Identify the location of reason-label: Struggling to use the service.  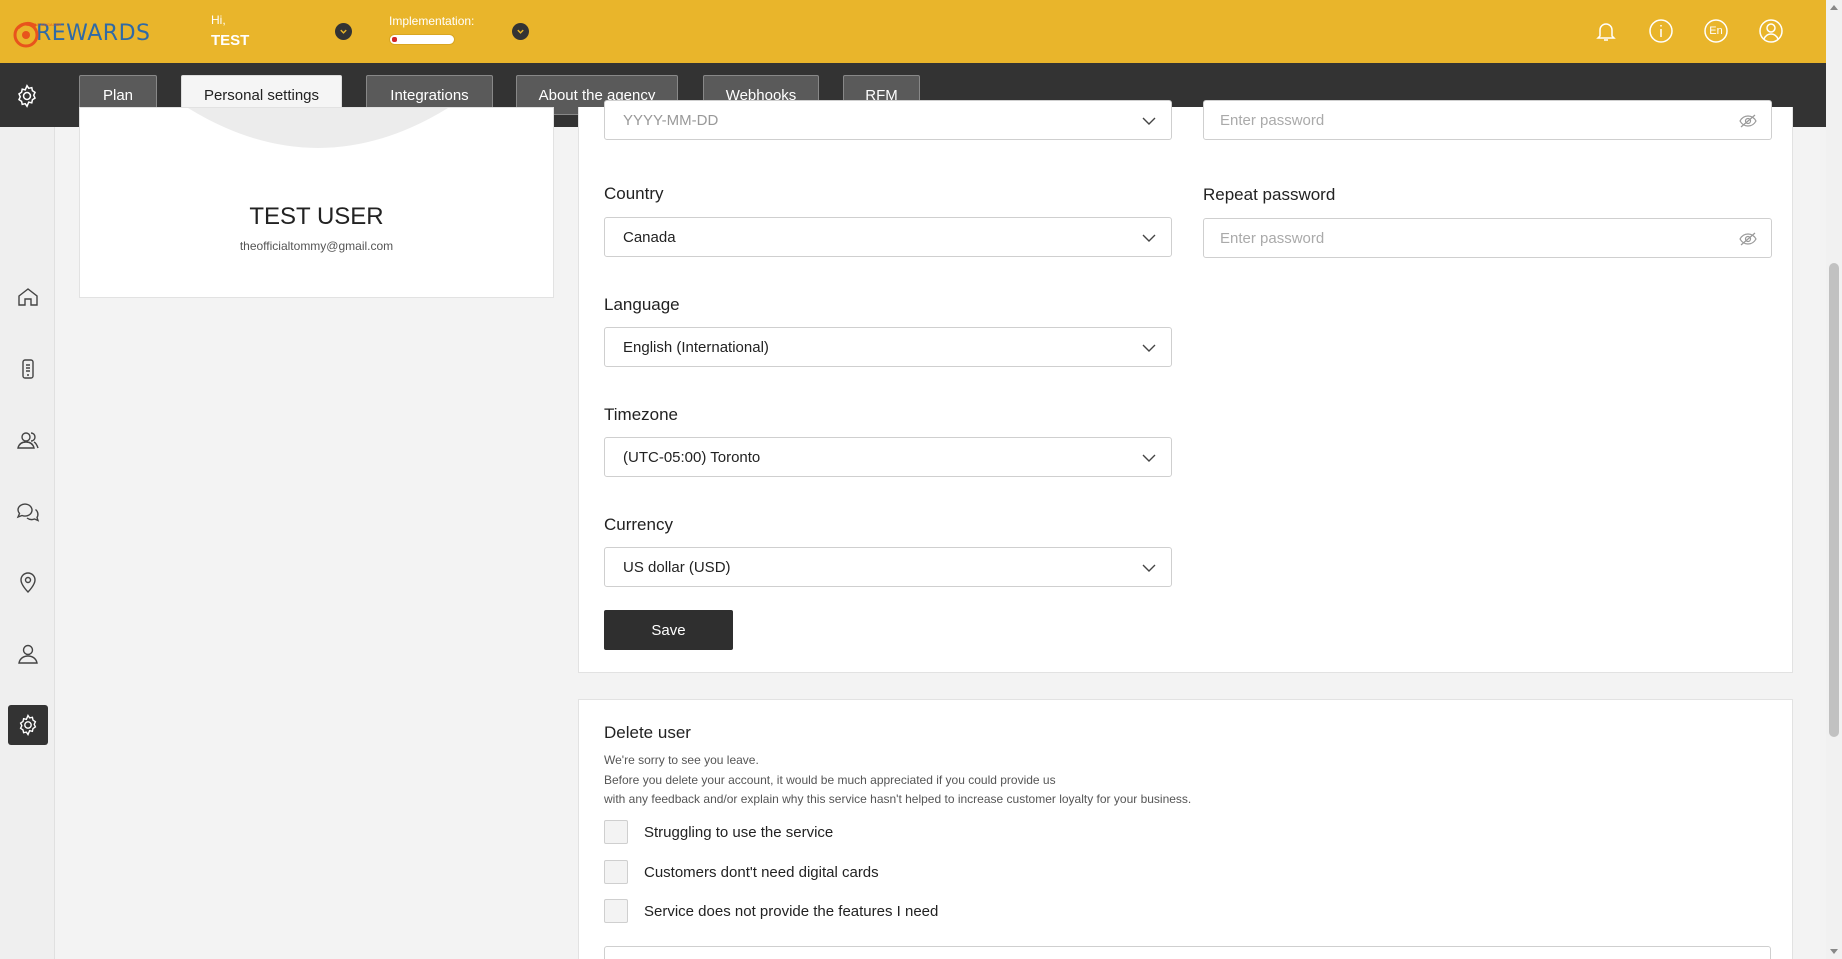
(739, 832).